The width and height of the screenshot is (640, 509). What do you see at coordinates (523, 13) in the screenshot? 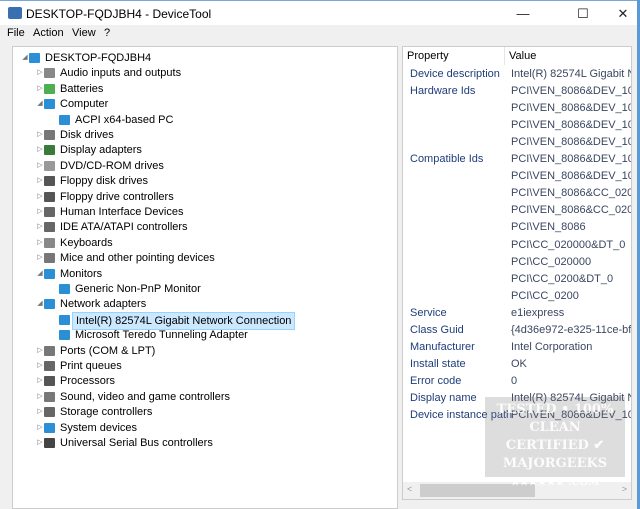
I see `minimize-button: —` at bounding box center [523, 13].